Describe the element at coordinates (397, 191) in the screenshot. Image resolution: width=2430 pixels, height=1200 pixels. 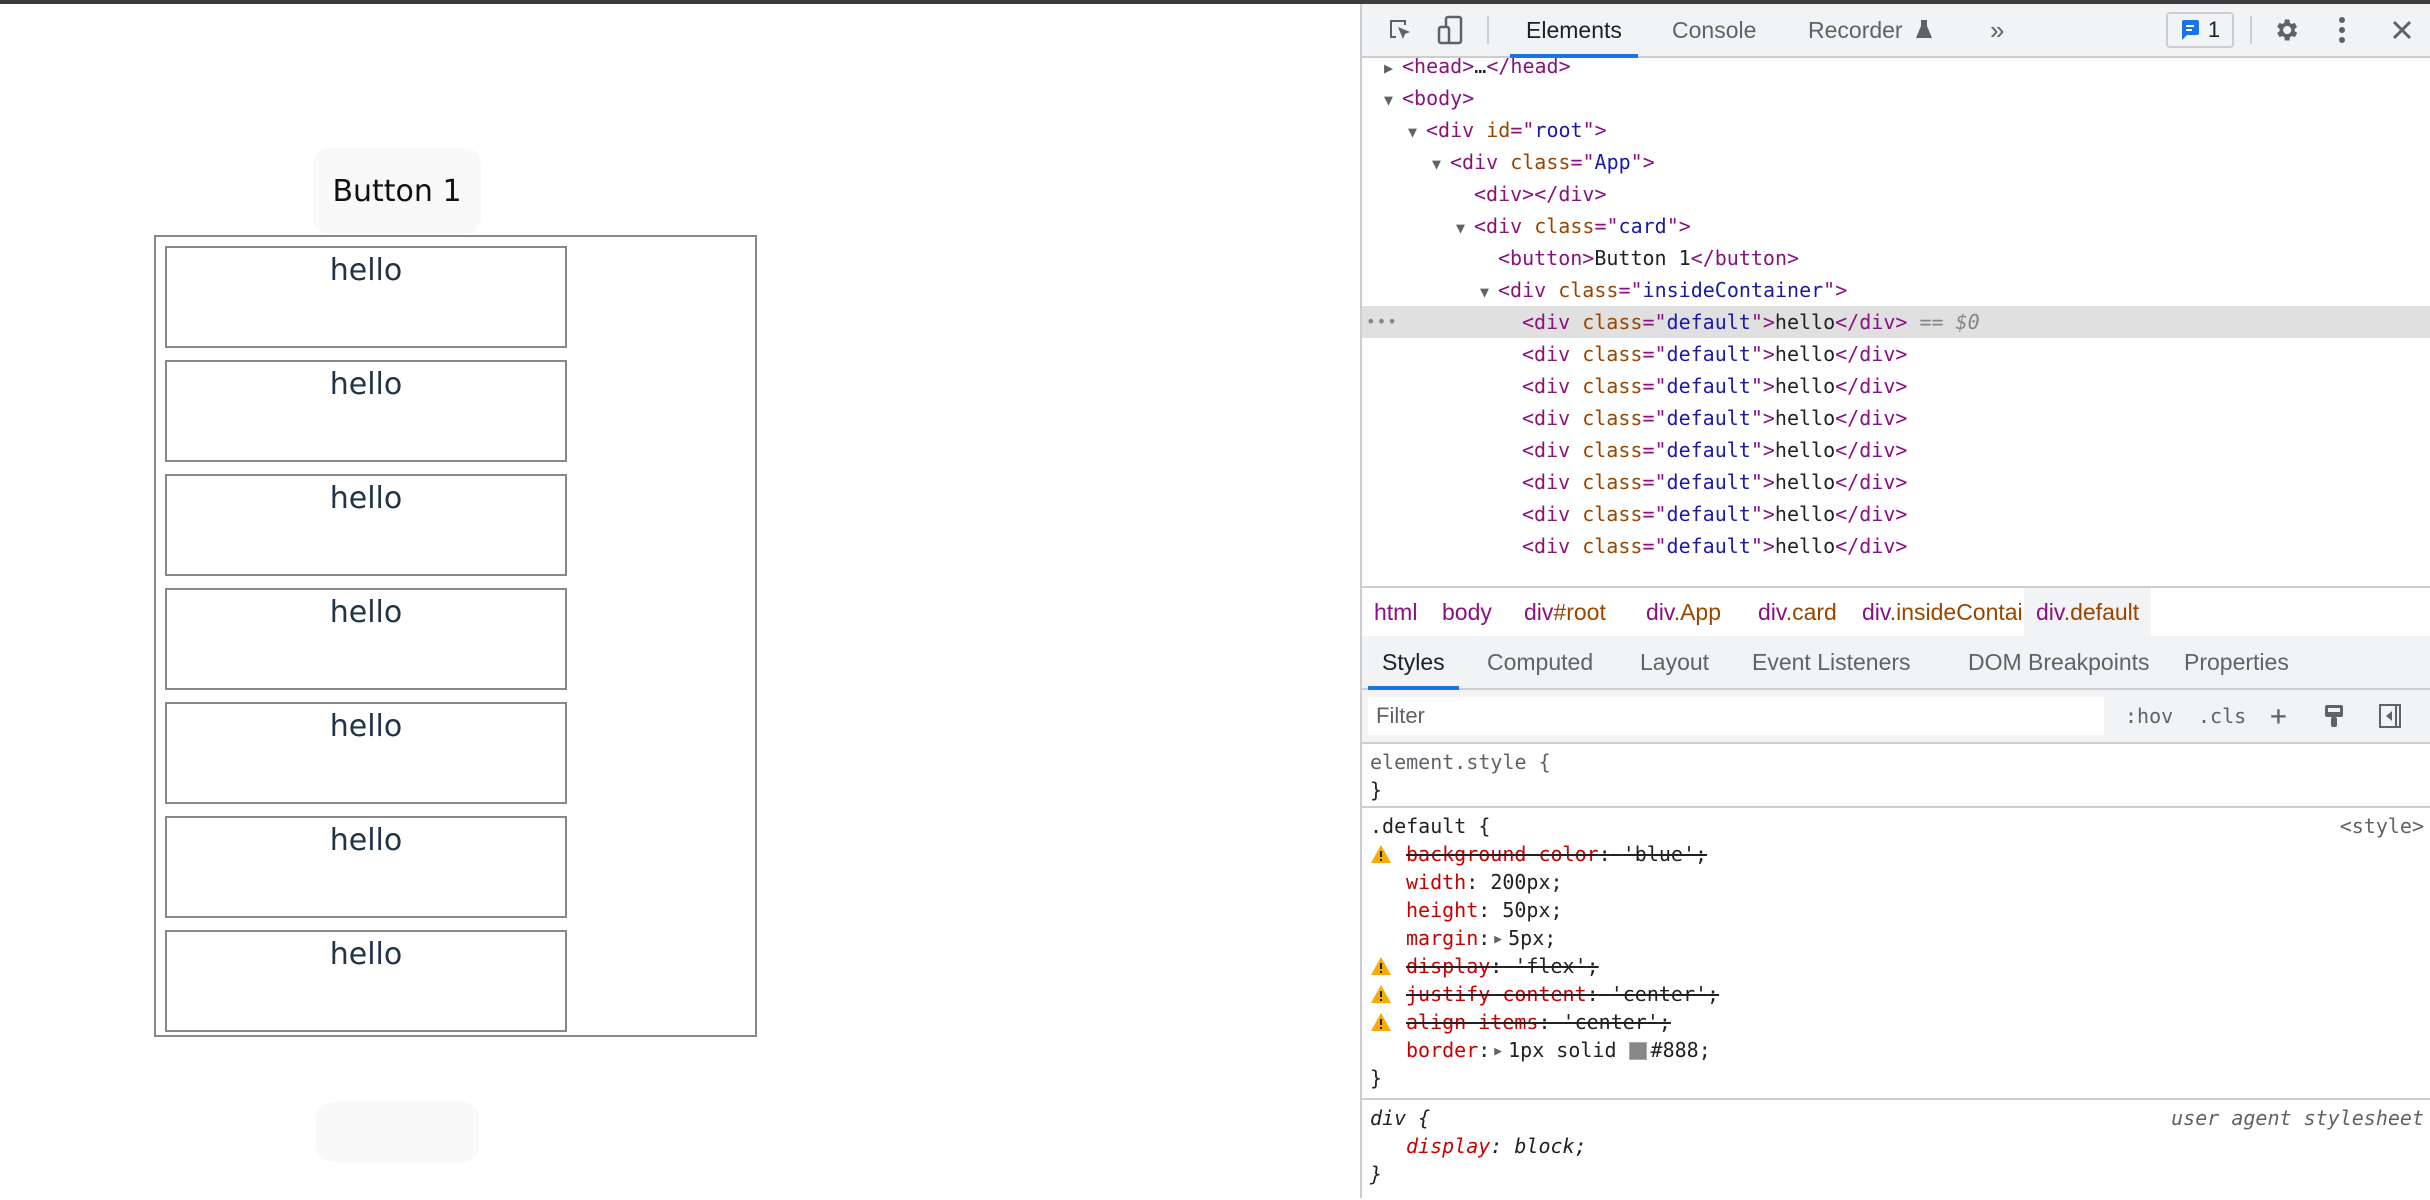
I see `button-1: Button 1` at that location.